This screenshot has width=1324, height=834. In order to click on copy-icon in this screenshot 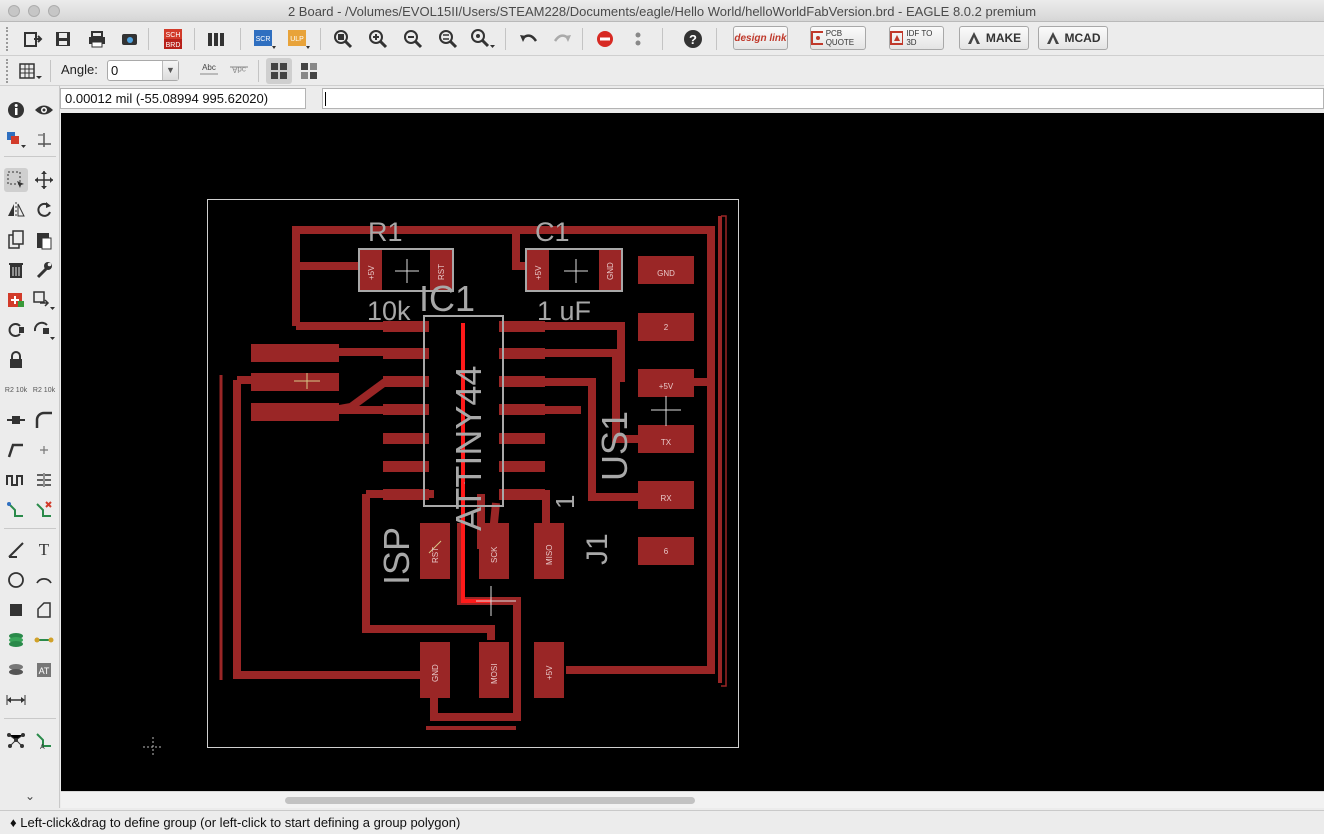, I will do `click(16, 240)`.